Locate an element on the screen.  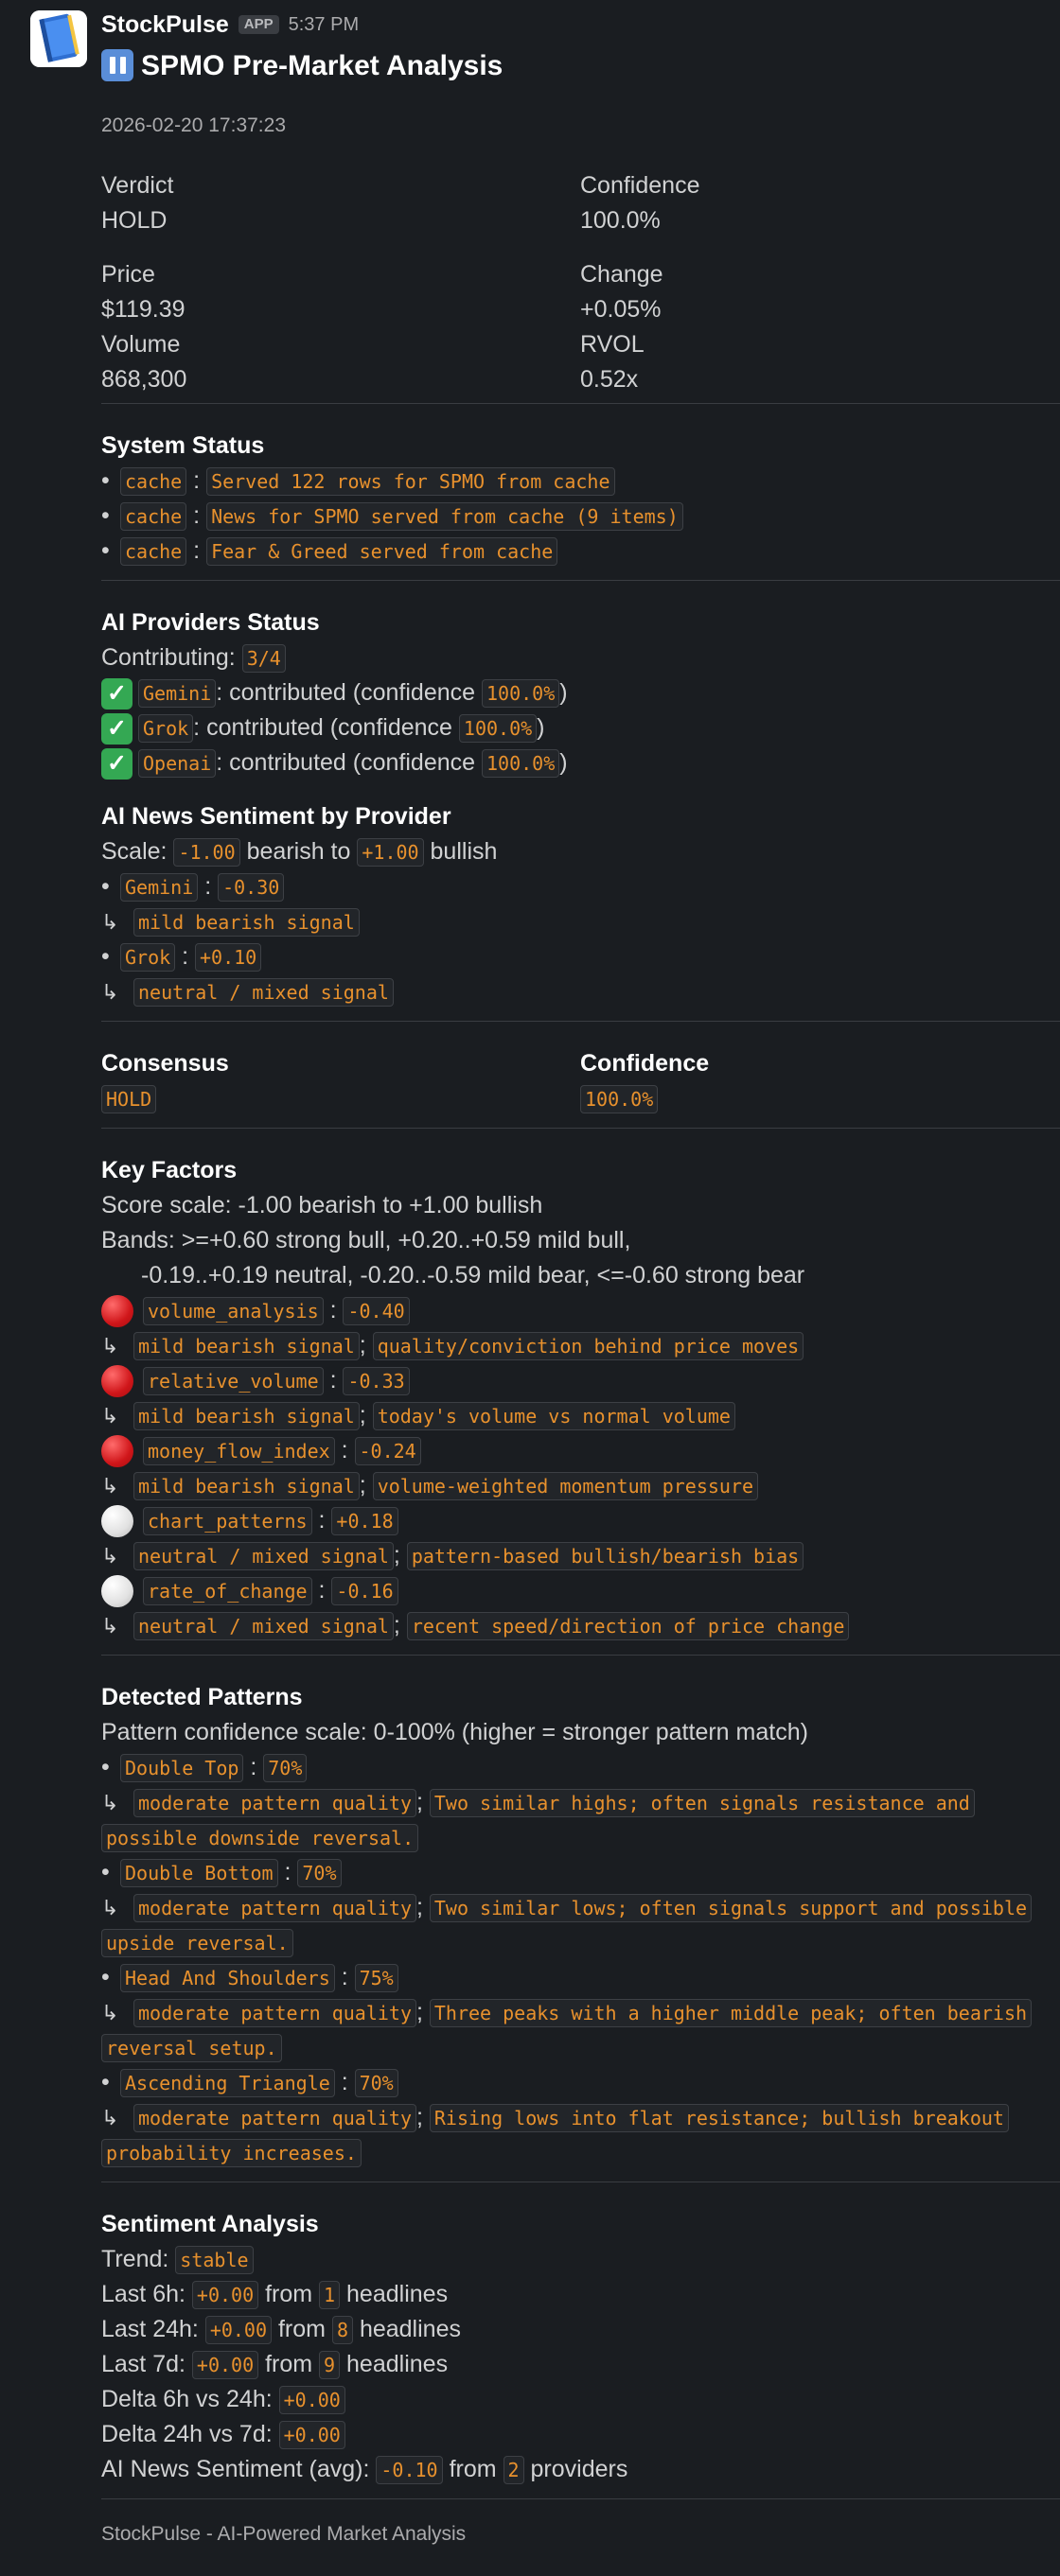
price-field: Price $119.39 is located at coordinates (340, 292).